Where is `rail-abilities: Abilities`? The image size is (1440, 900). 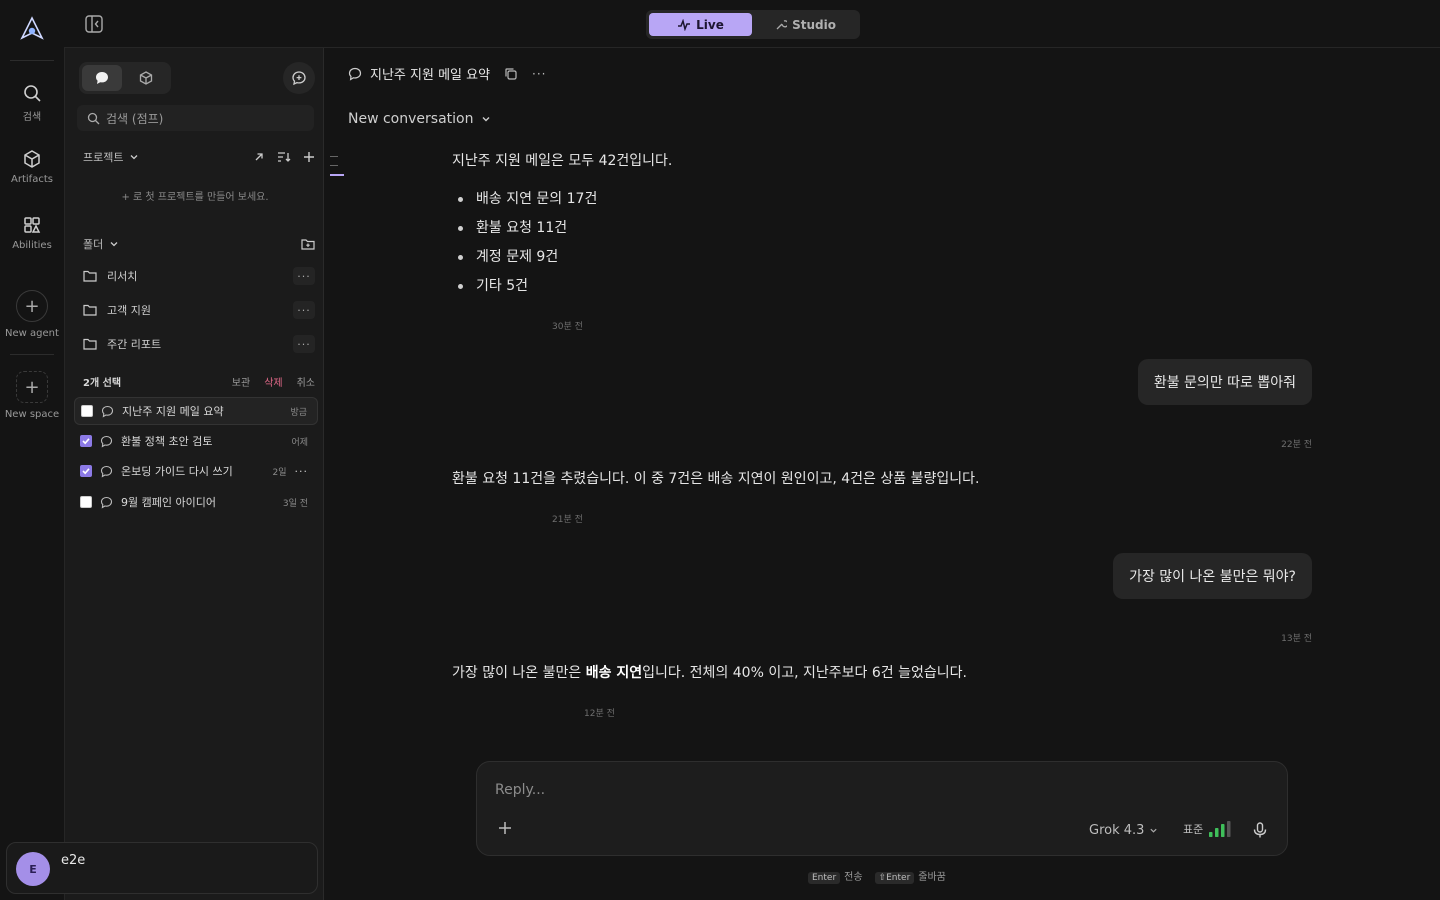
rail-abilities: Abilities is located at coordinates (32, 232).